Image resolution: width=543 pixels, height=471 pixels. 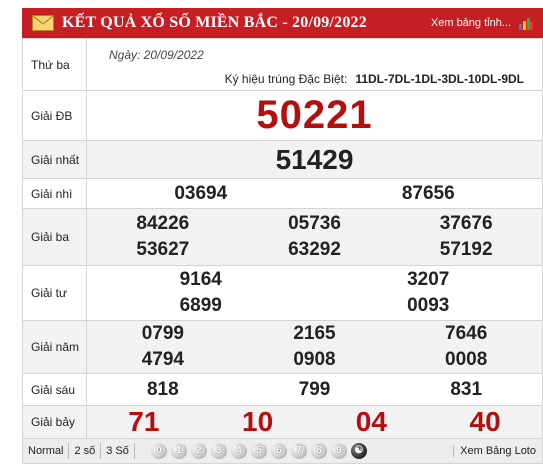 What do you see at coordinates (298, 451) in the screenshot?
I see `digit-7-ball: 7` at bounding box center [298, 451].